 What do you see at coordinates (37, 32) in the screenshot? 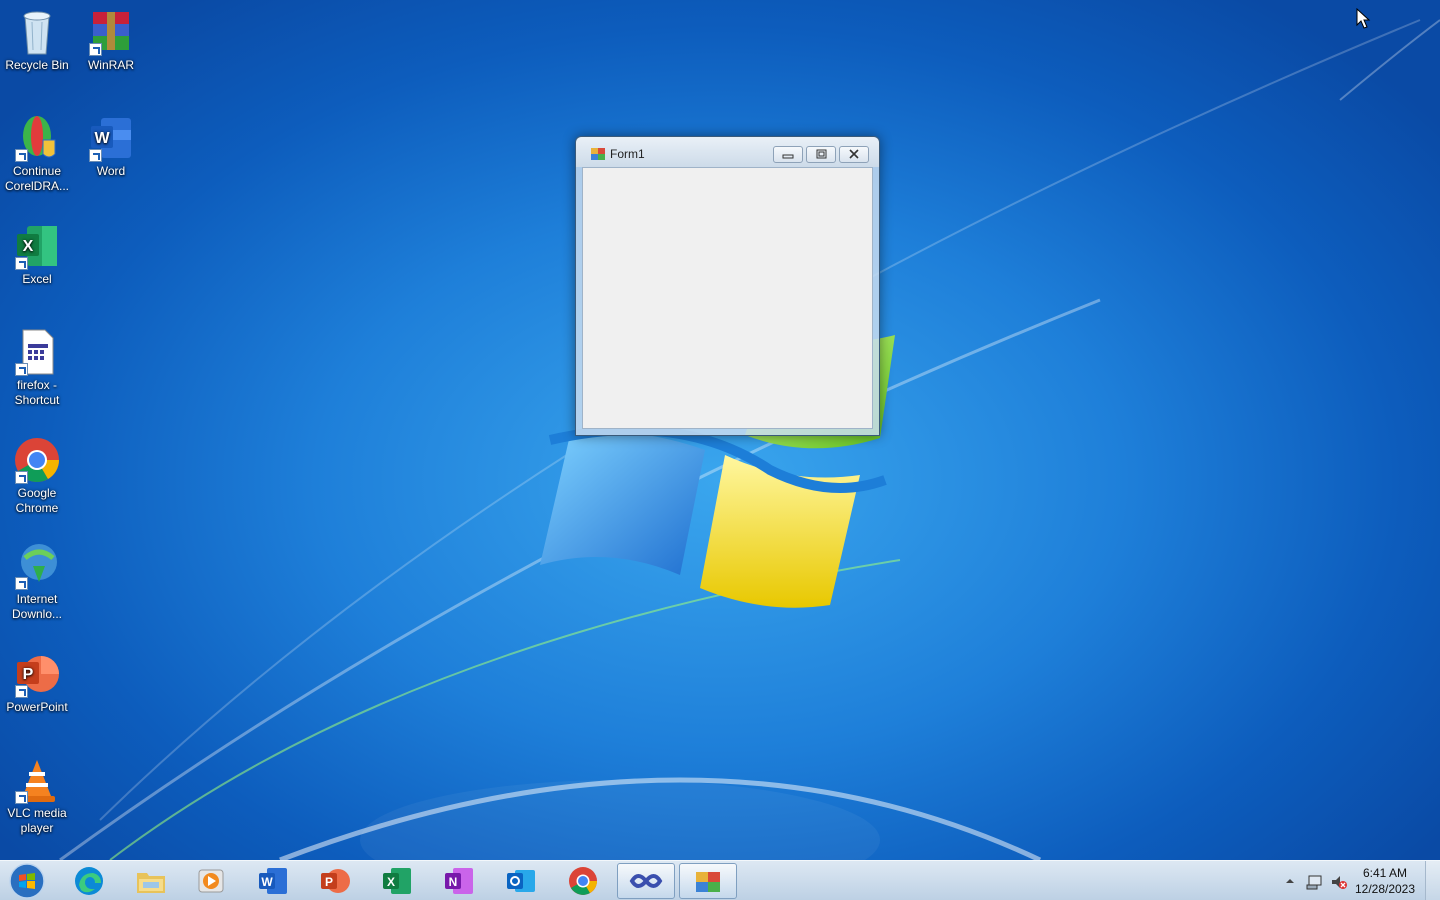
I see `recycle-bin-icon` at bounding box center [37, 32].